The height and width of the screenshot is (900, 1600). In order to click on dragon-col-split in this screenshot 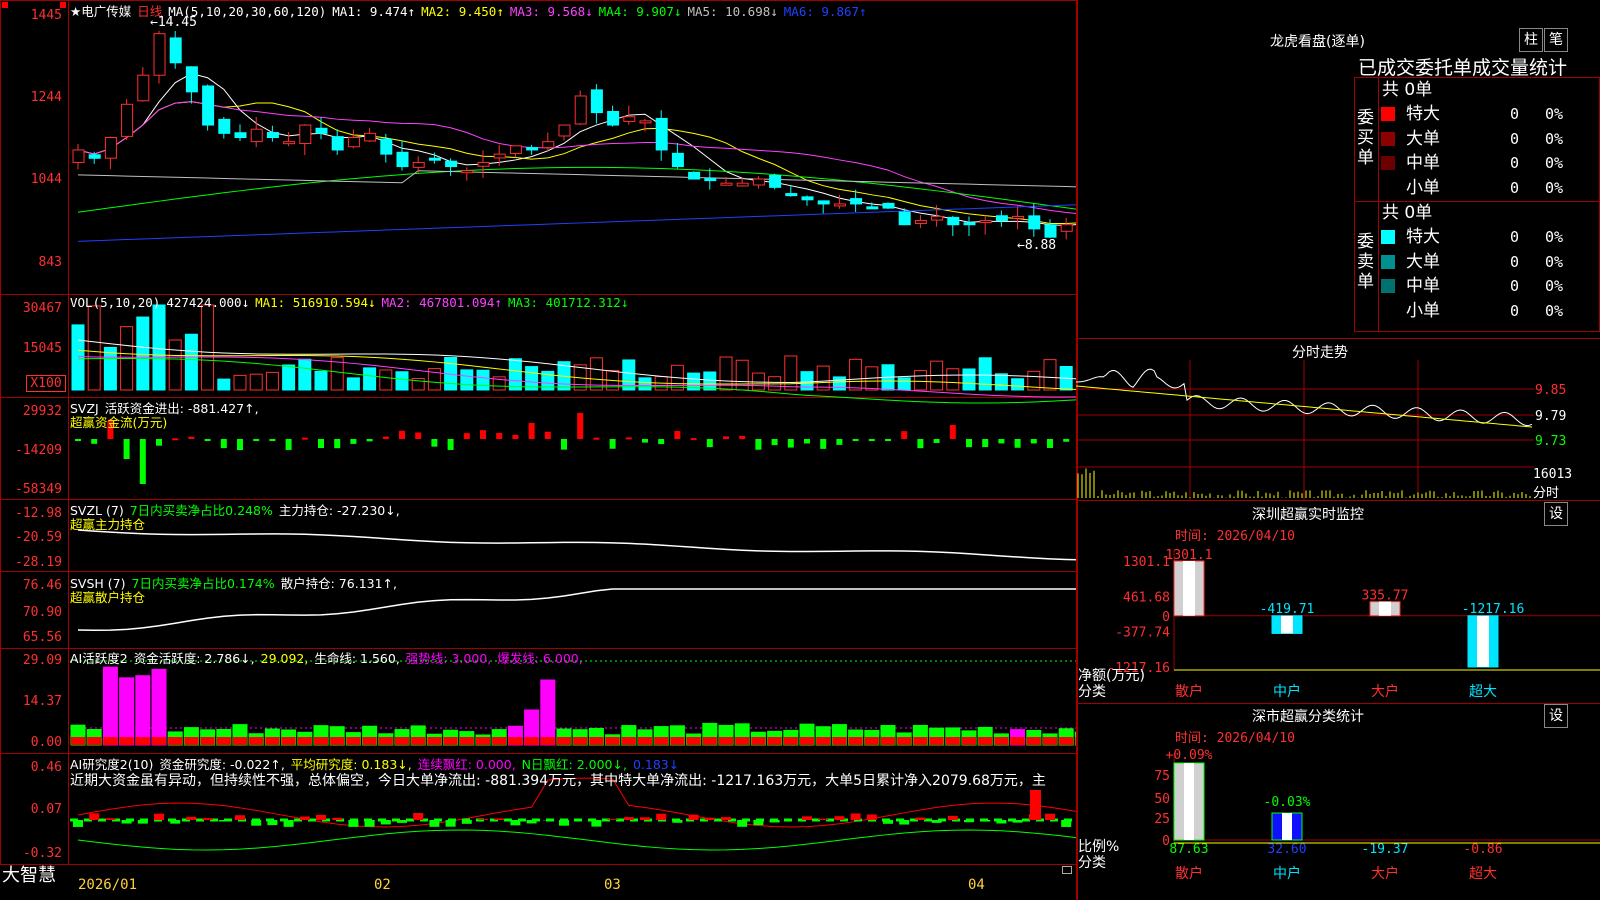, I will do `click(1378, 204)`.